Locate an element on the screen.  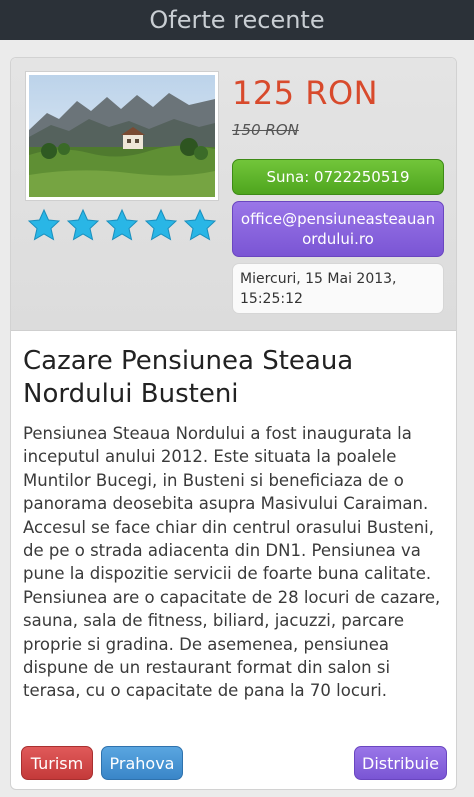
tag-turism-button: Turism is located at coordinates (57, 763).